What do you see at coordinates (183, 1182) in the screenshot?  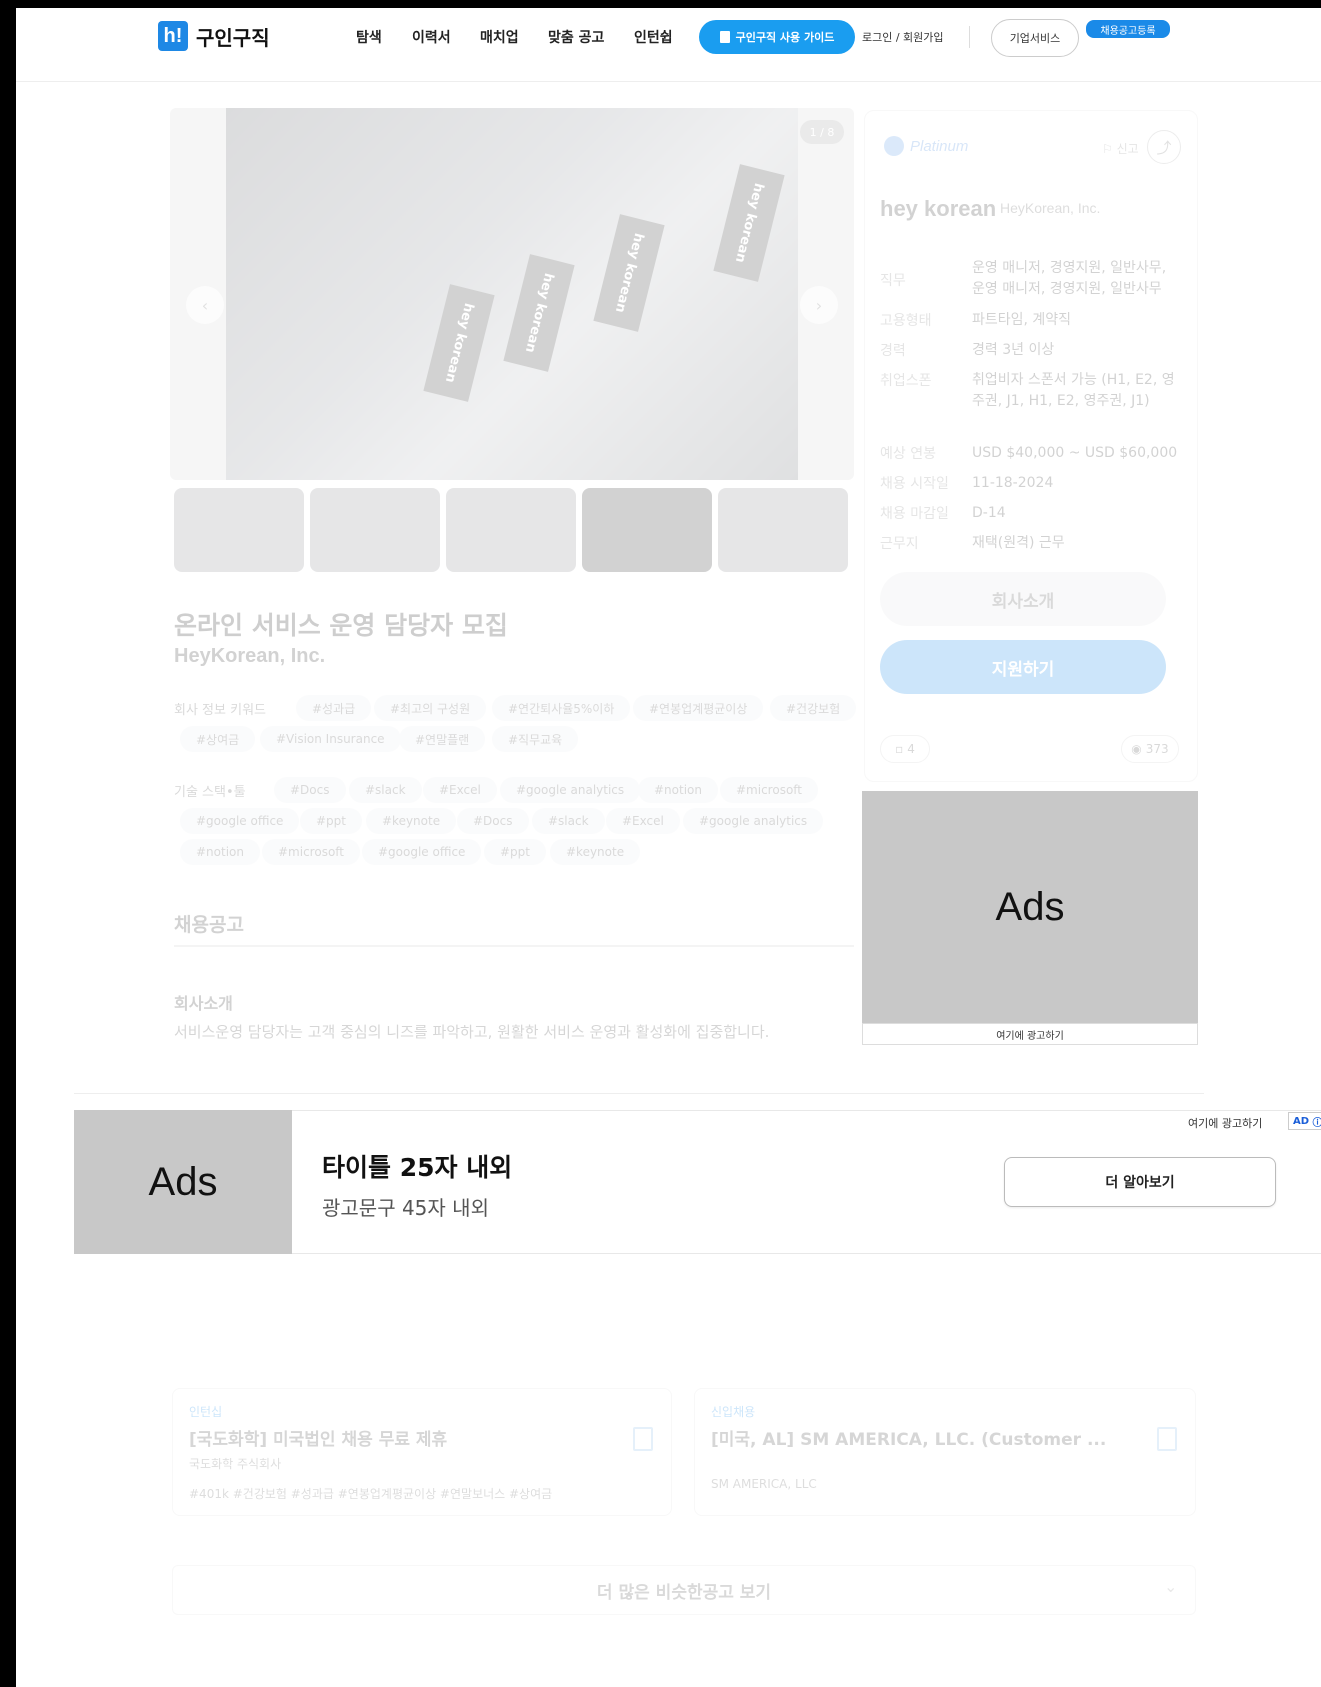 I see `ad-banner-image: Ads` at bounding box center [183, 1182].